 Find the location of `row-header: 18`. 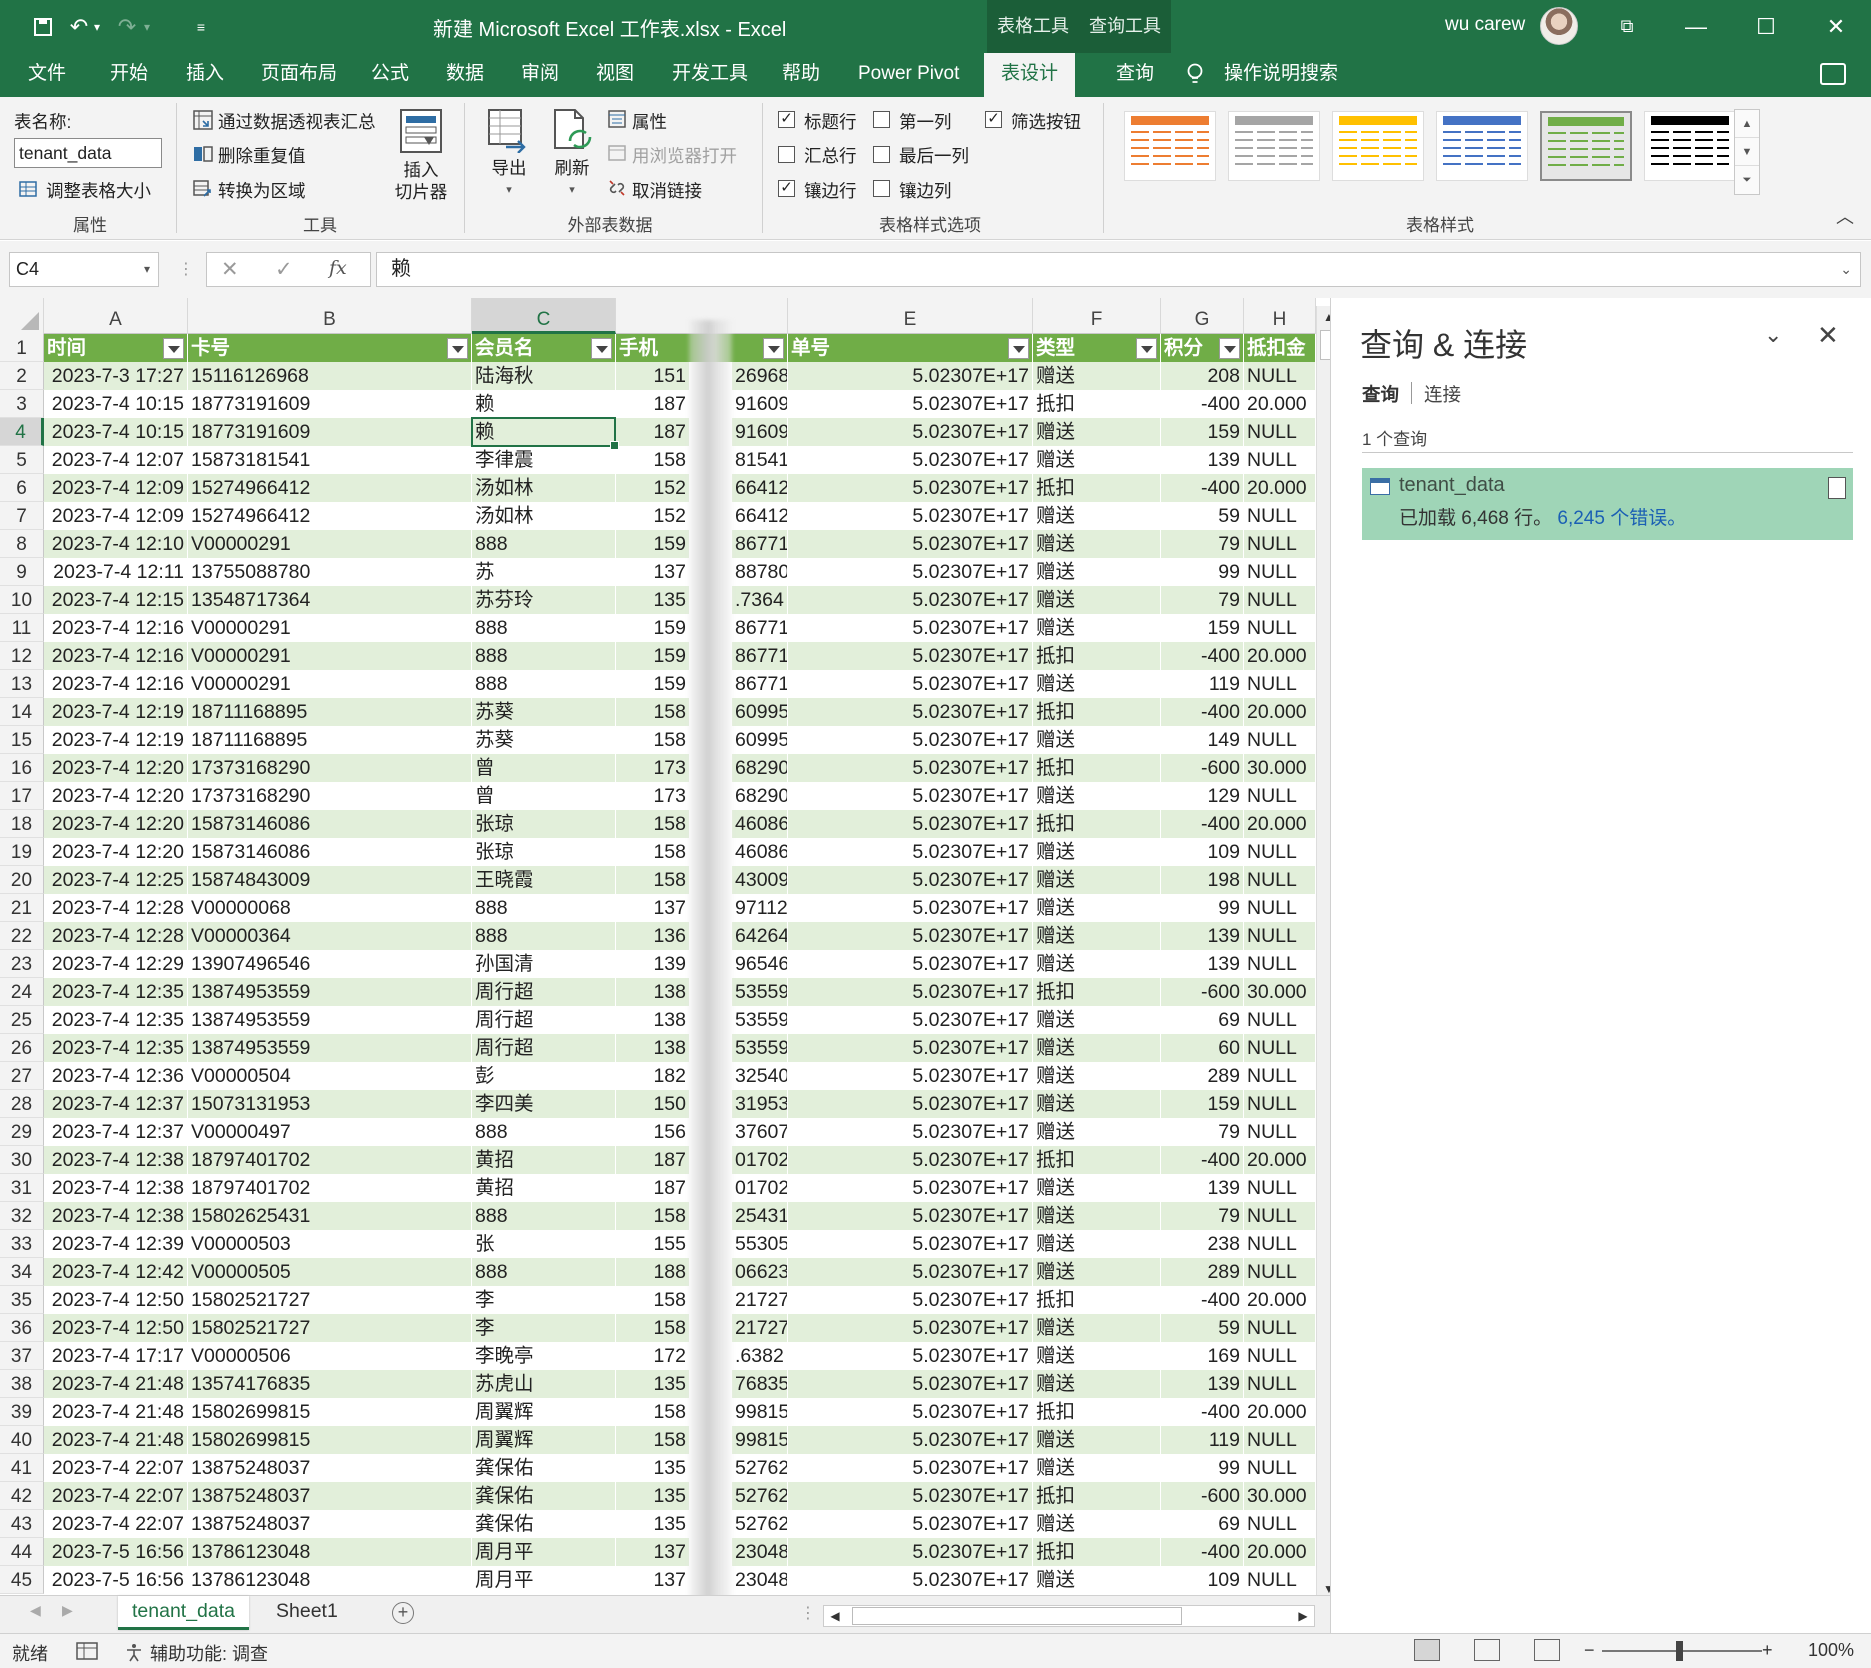

row-header: 18 is located at coordinates (22, 824).